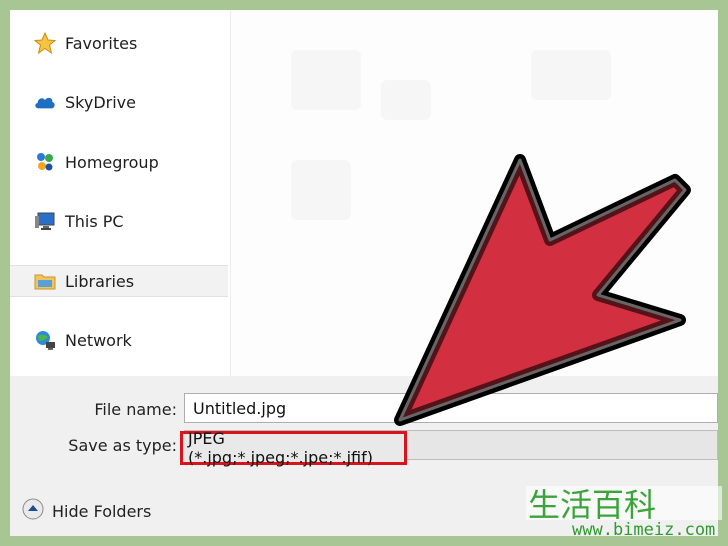  Describe the element at coordinates (45, 221) in the screenshot. I see `computer-icon` at that location.